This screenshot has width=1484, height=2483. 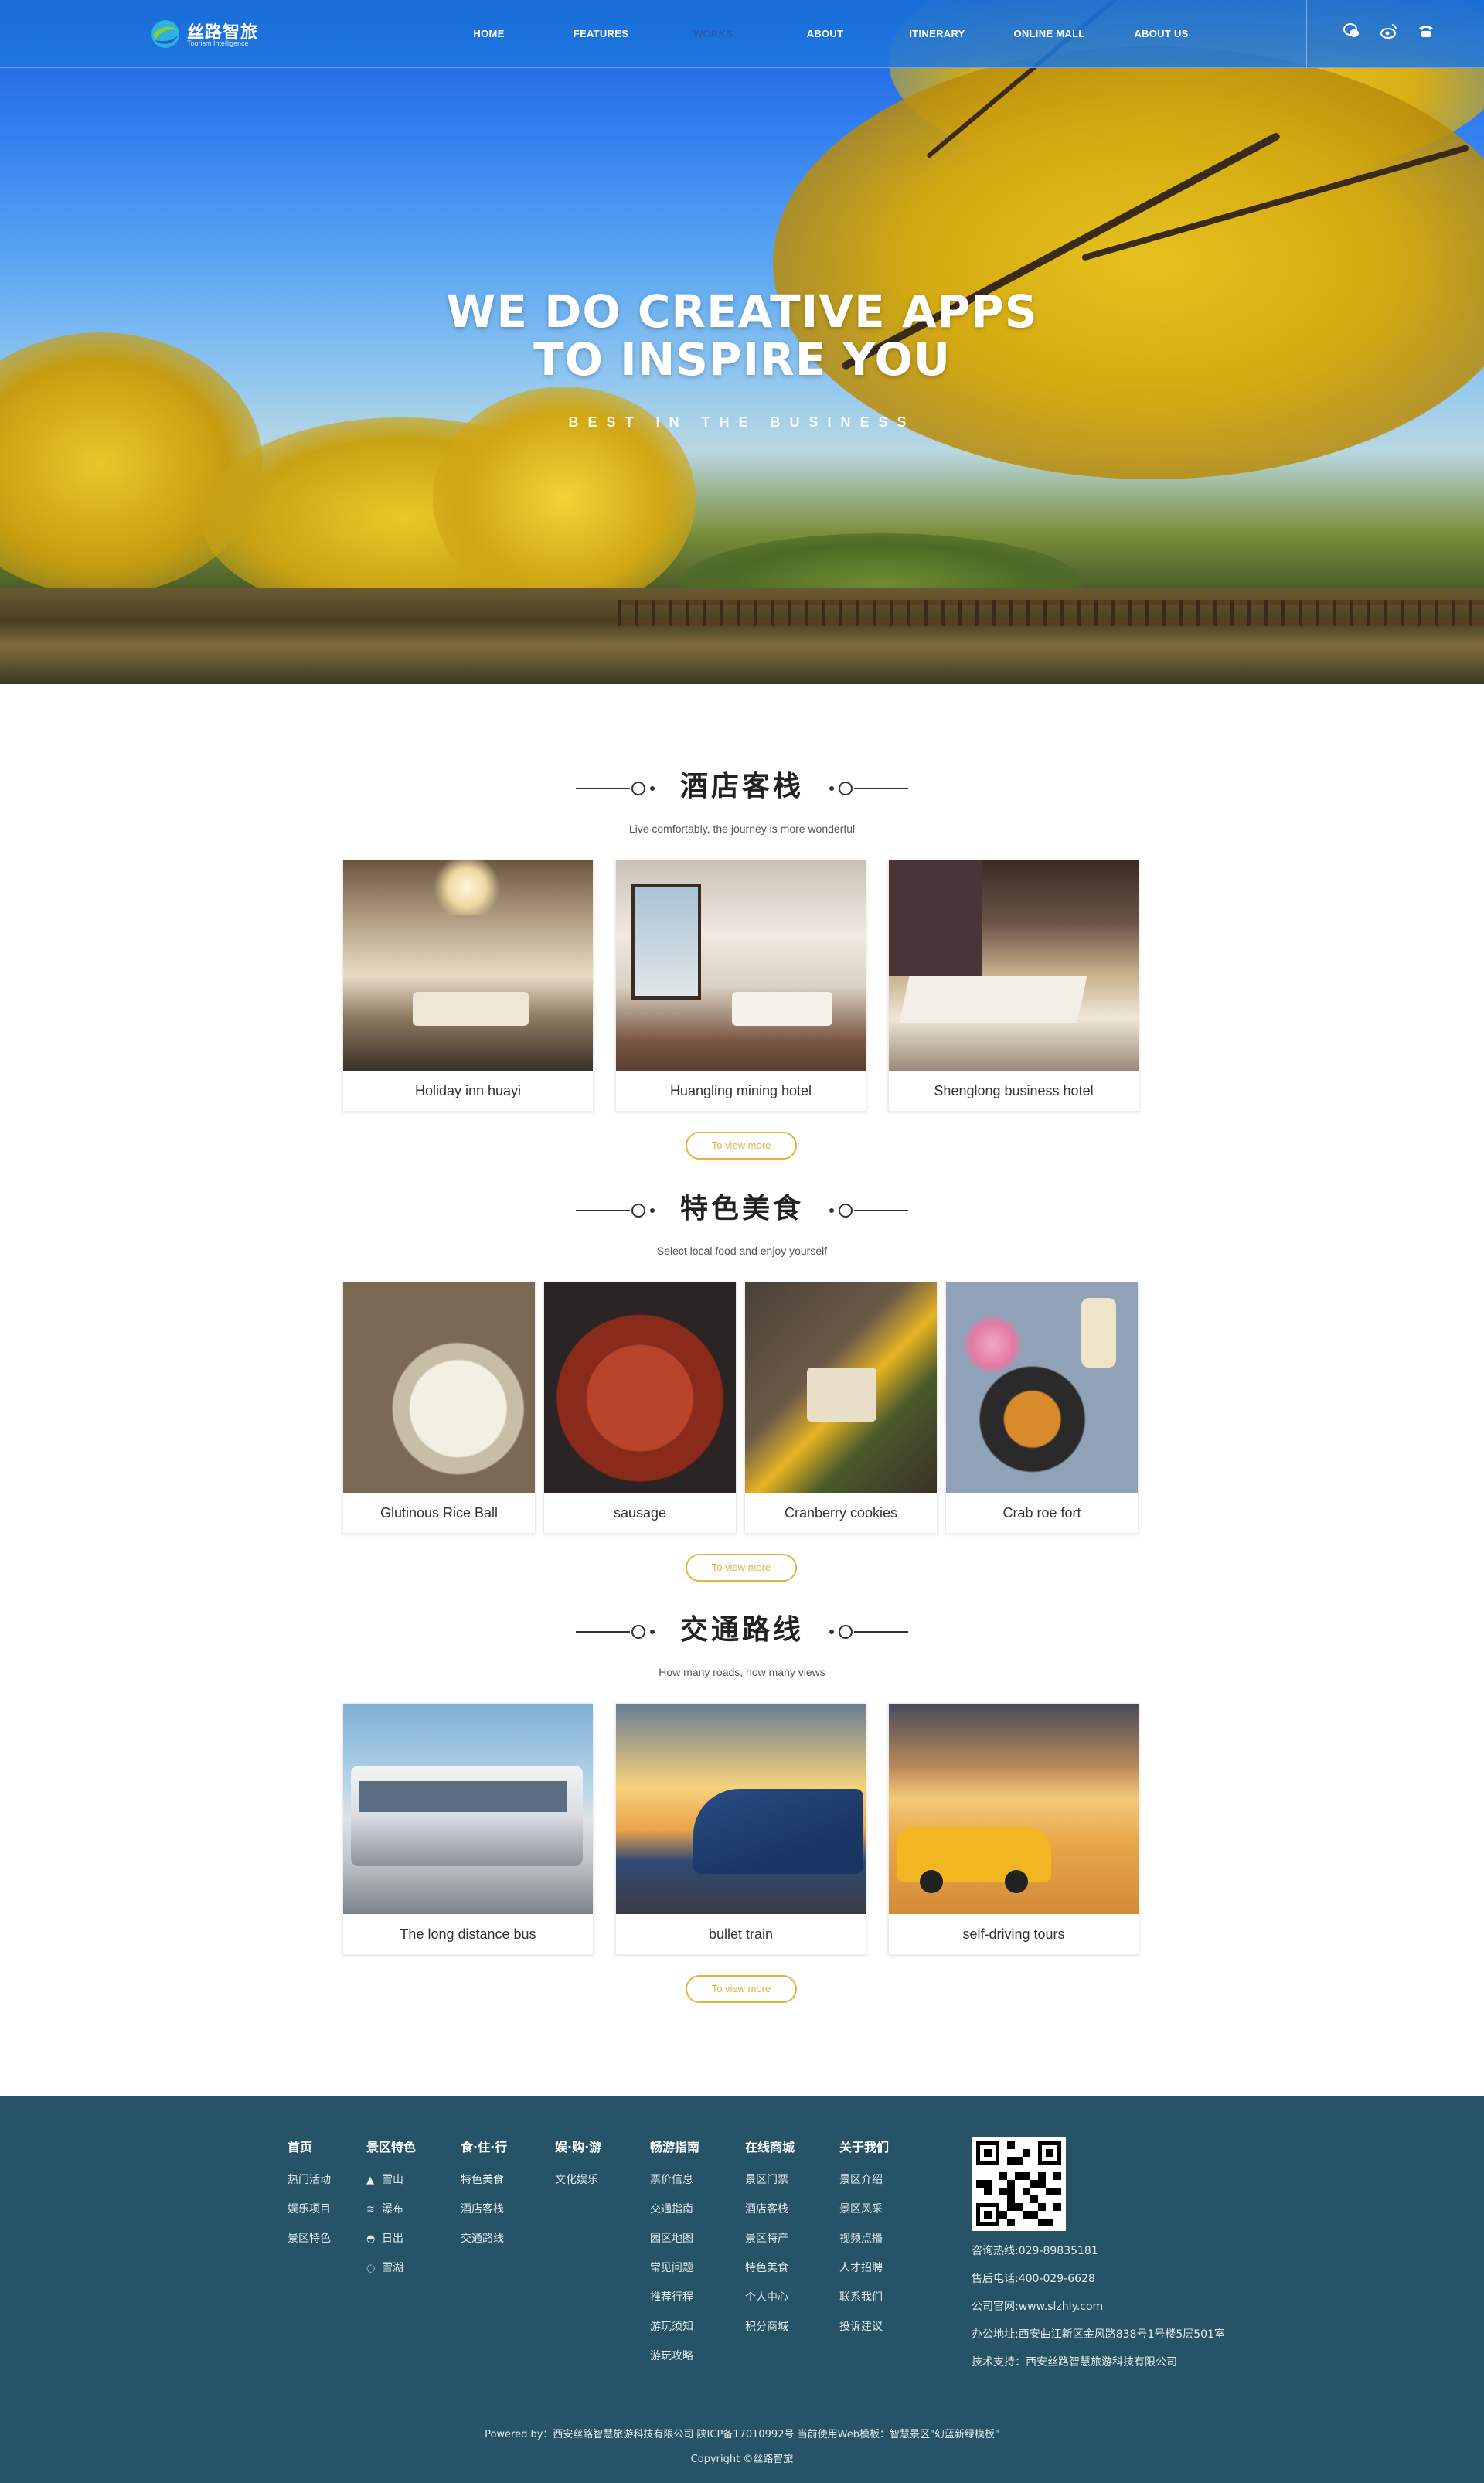 I want to click on food-name: Crab roe fort, so click(x=1041, y=1513).